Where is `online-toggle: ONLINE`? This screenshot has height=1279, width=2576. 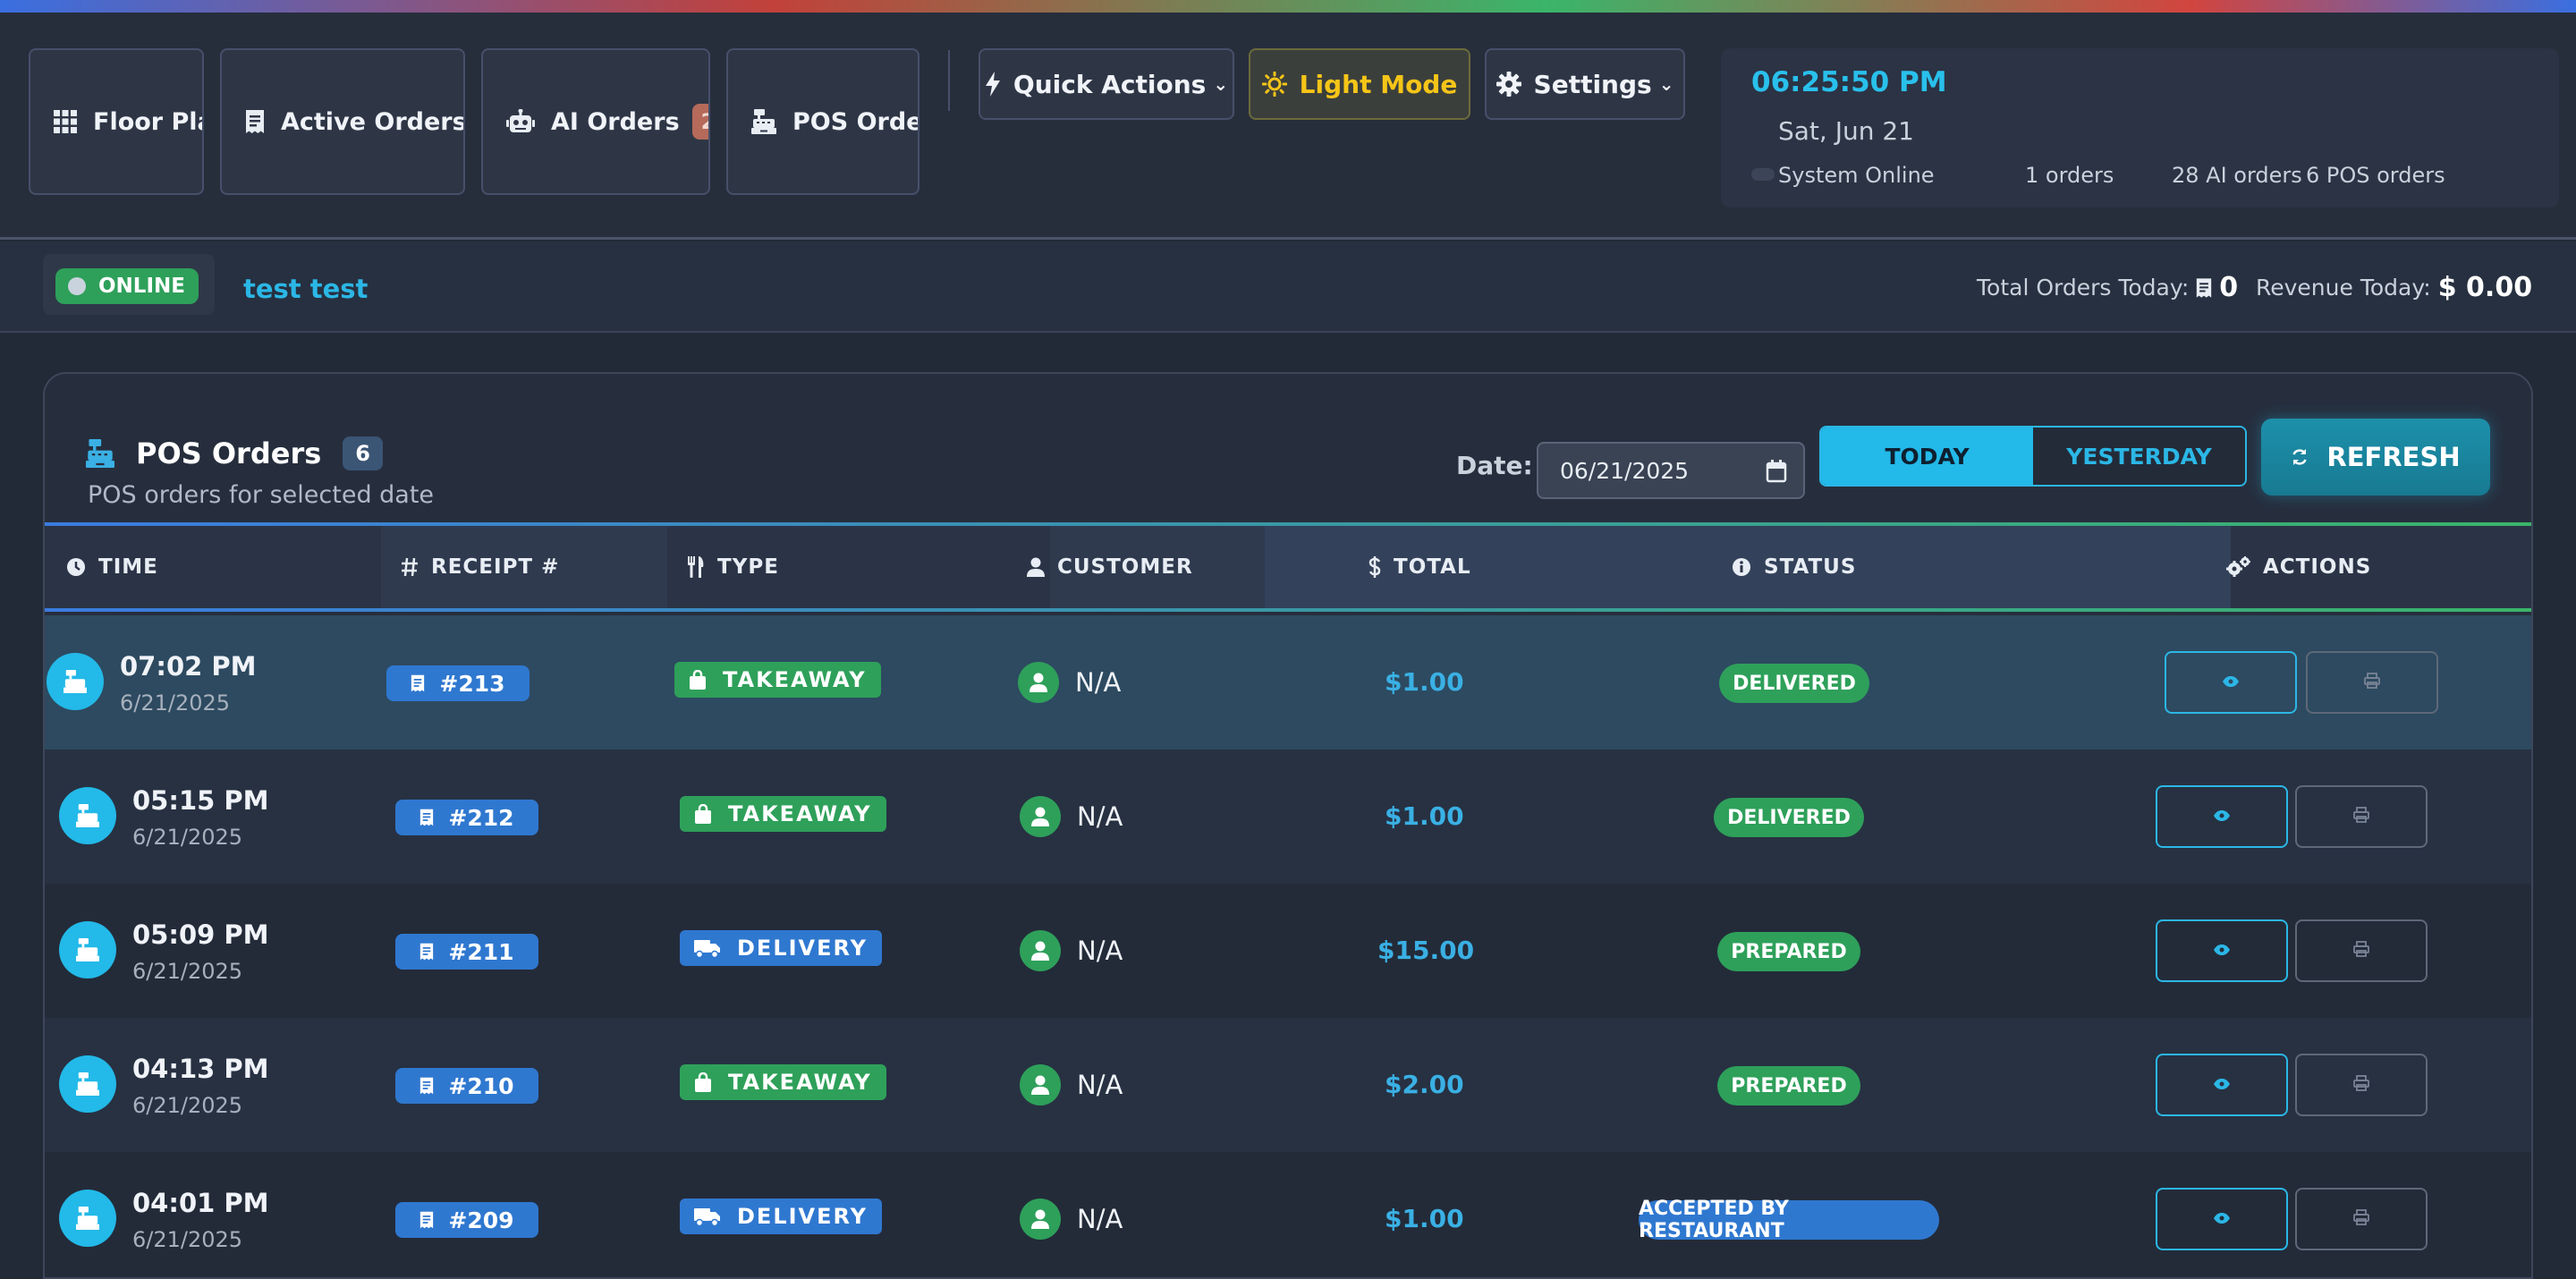
online-toggle: ONLINE is located at coordinates (127, 286).